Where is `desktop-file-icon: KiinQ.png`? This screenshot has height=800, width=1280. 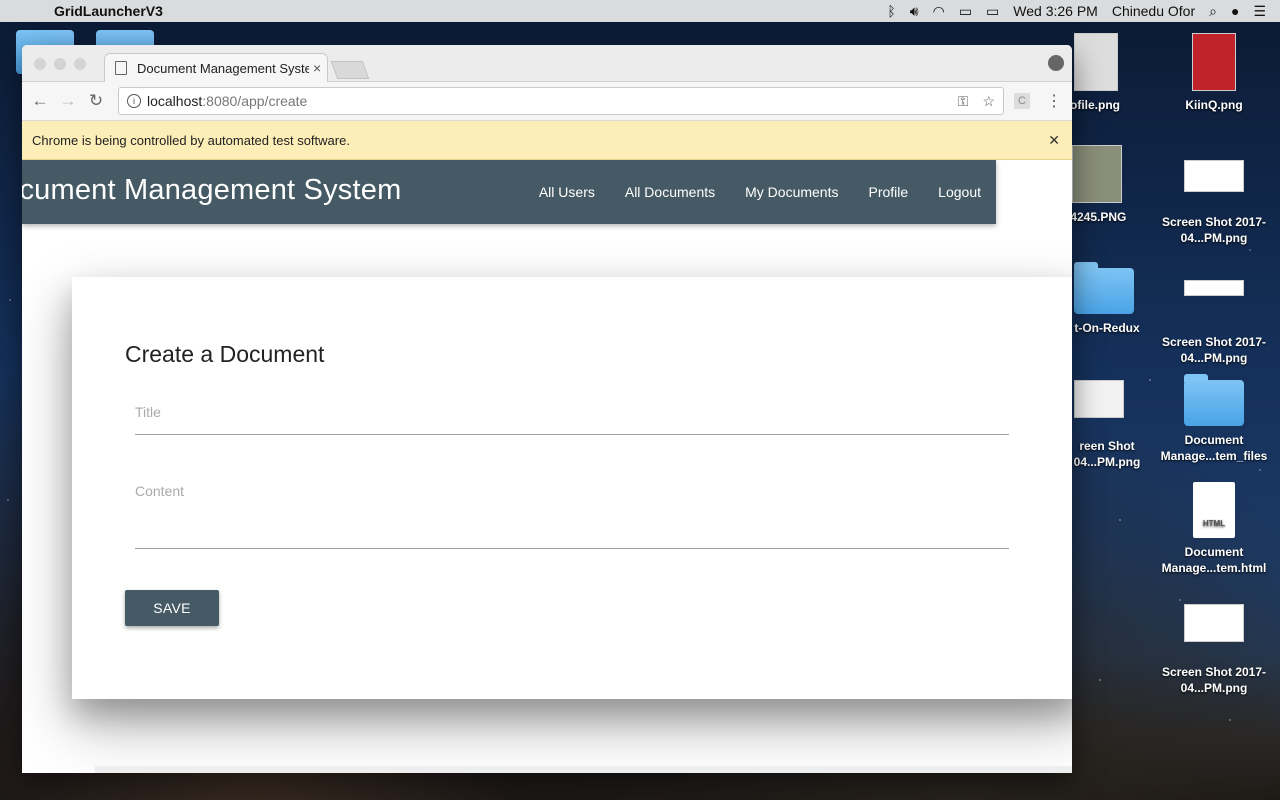
desktop-file-icon: KiinQ.png is located at coordinates (1214, 73).